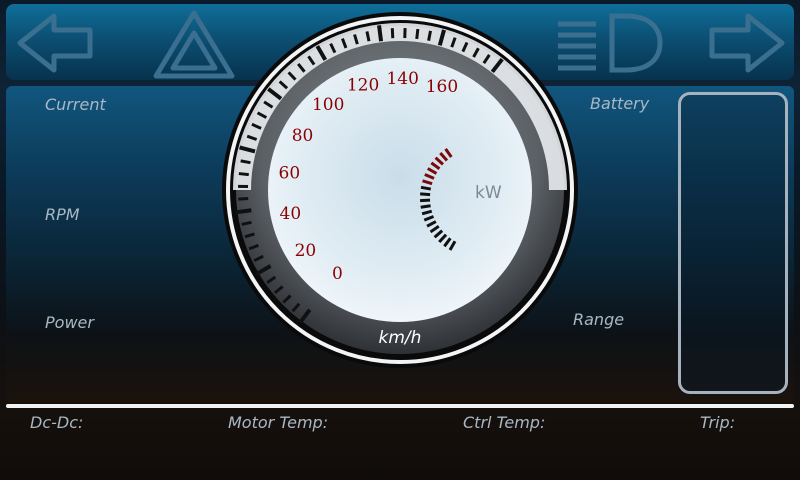 The height and width of the screenshot is (480, 800). What do you see at coordinates (75, 104) in the screenshot?
I see `current-label: Current` at bounding box center [75, 104].